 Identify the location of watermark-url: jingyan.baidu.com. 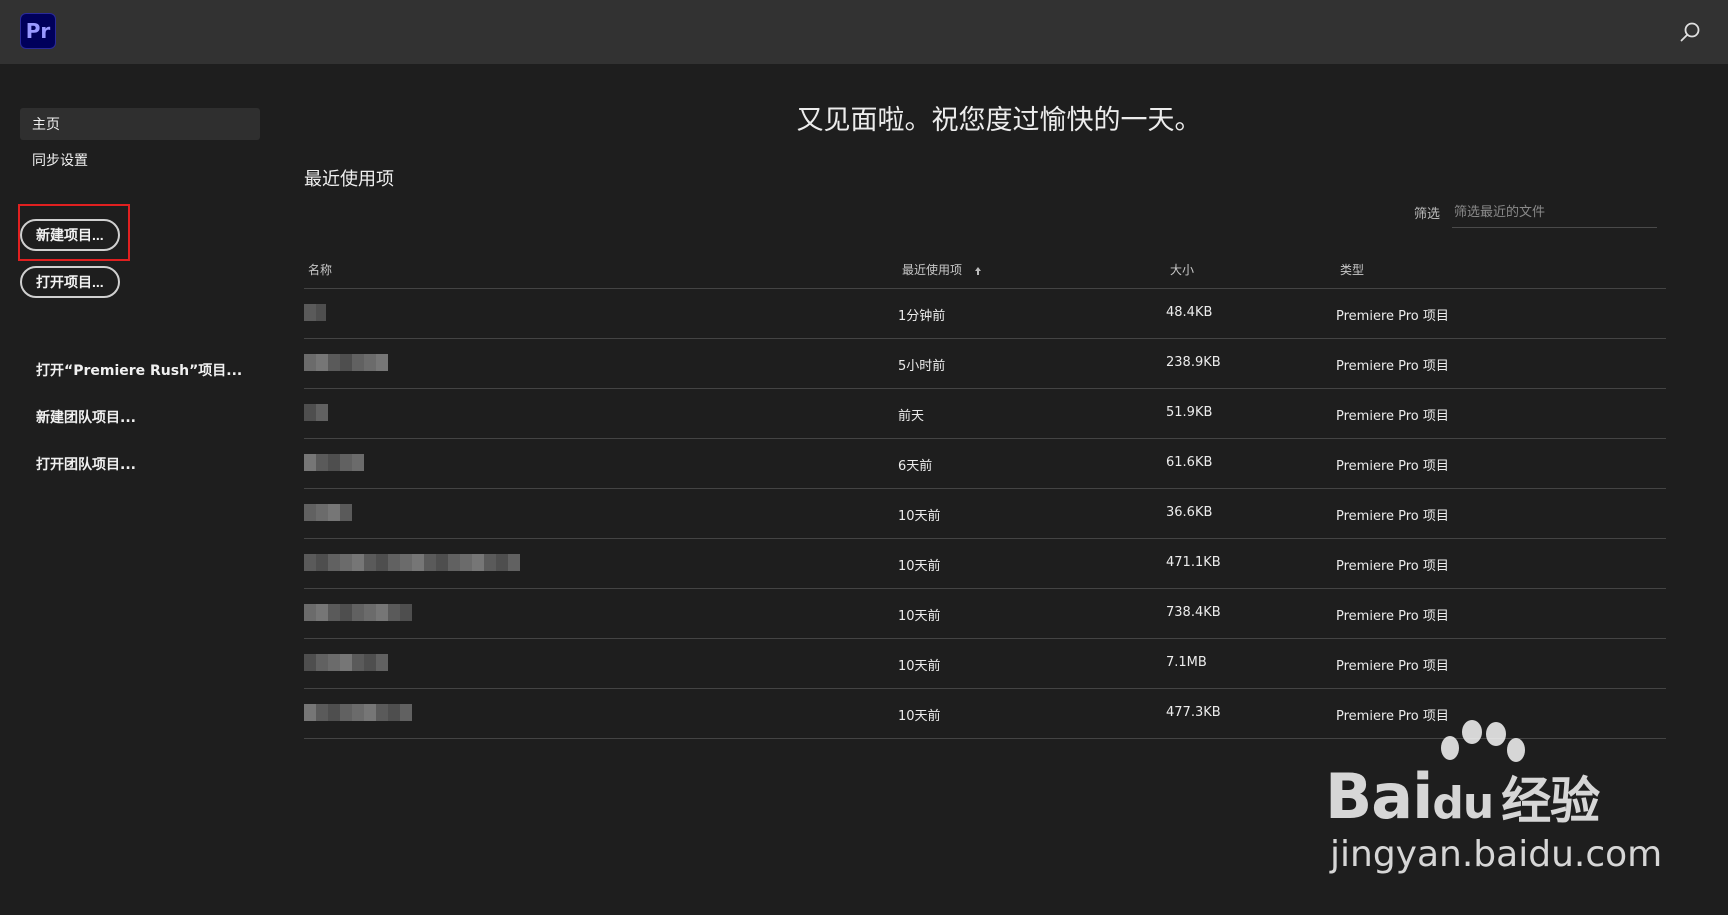
(1496, 854).